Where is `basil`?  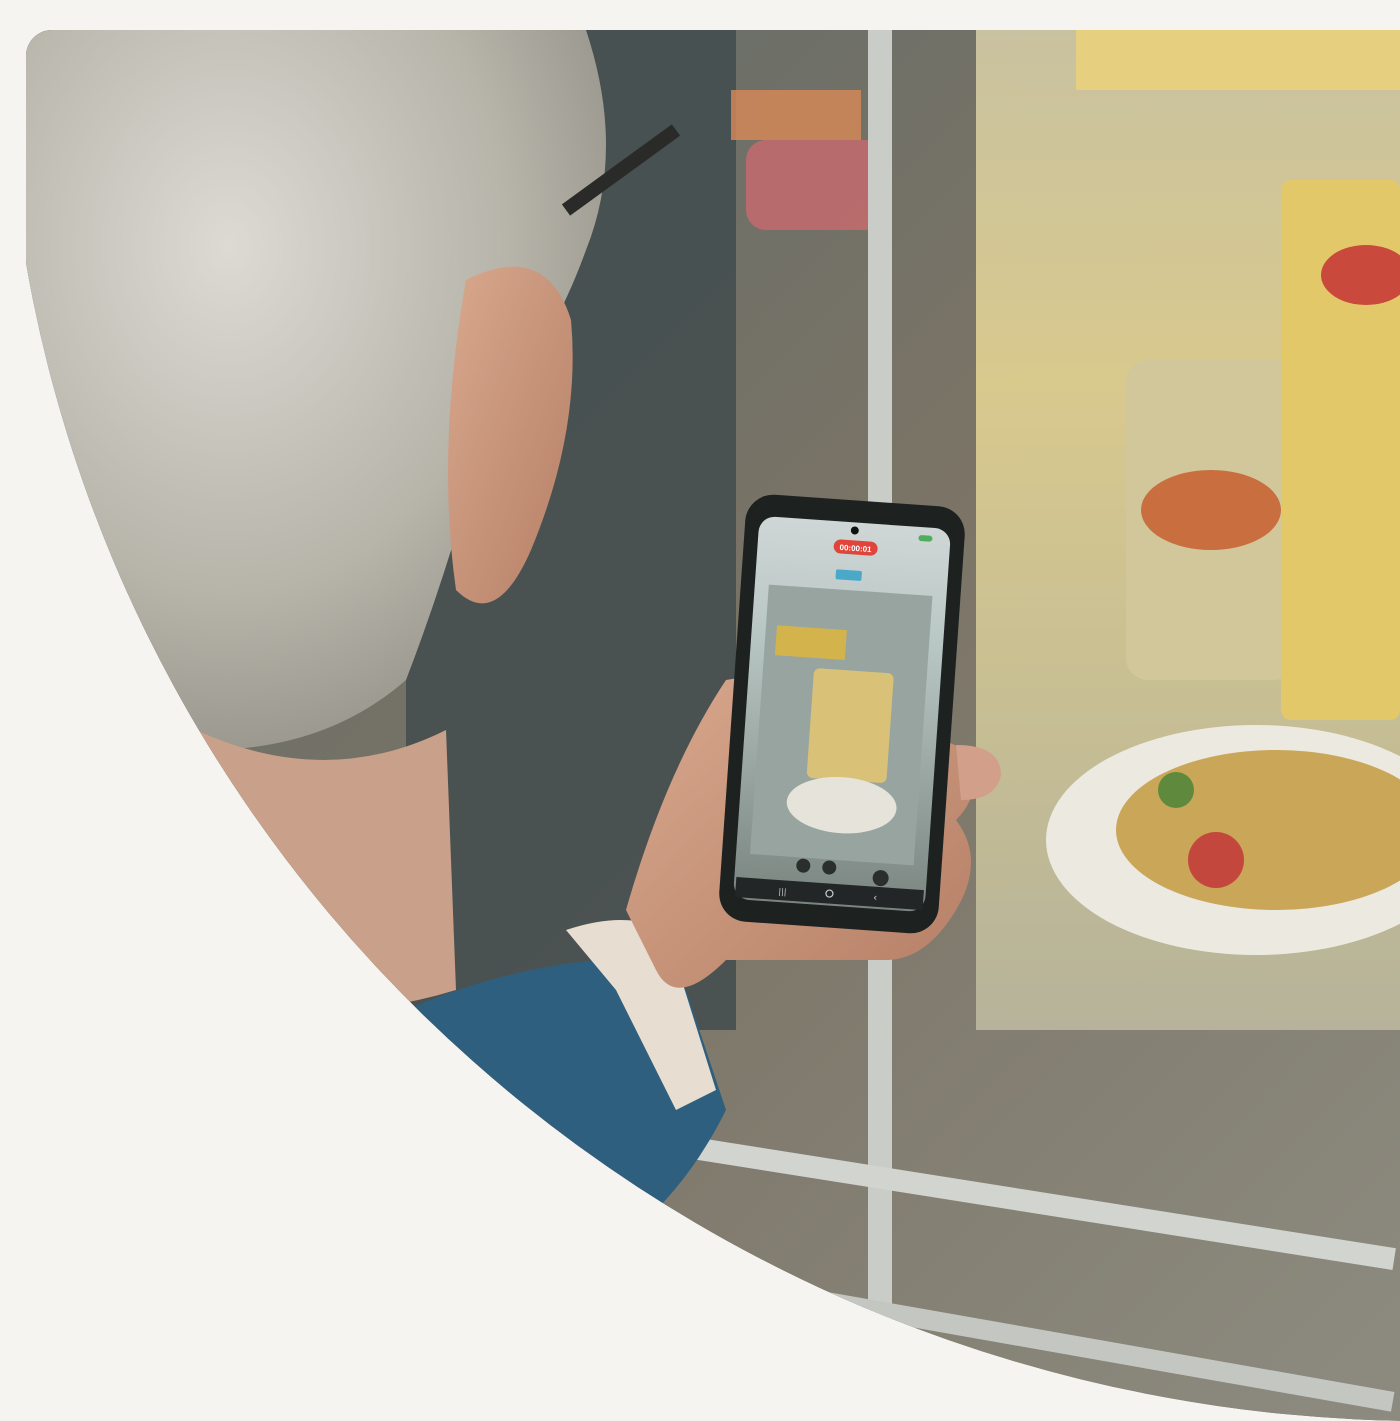 basil is located at coordinates (1176, 790).